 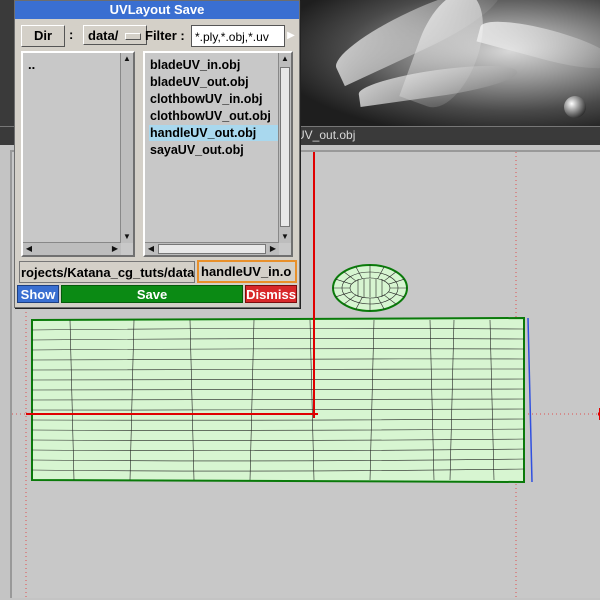 I want to click on directory-list: .. ▲ ▼ ◀ ▶, so click(x=78, y=154).